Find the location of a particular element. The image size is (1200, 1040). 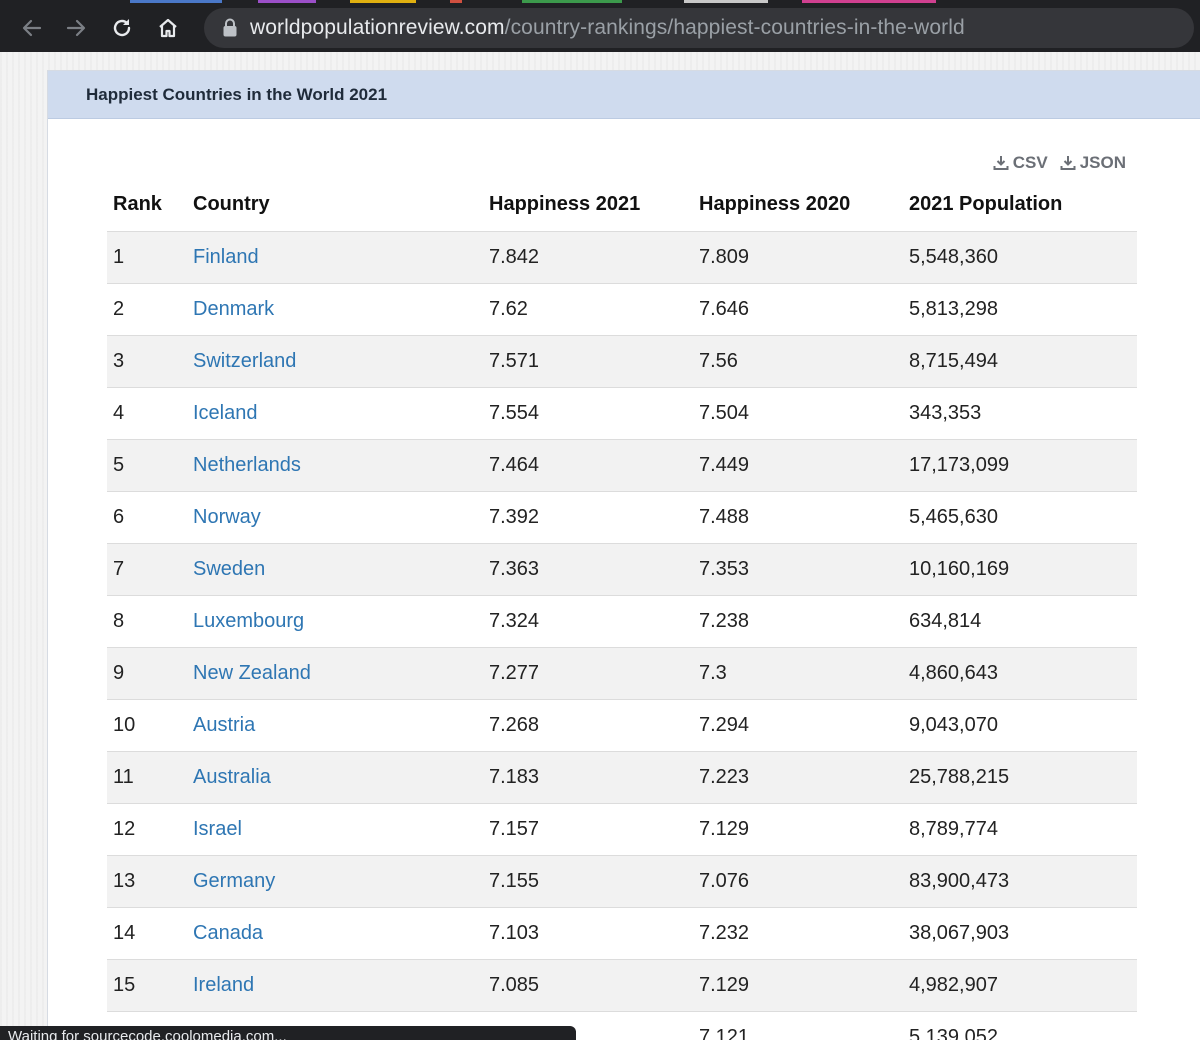

reload-button is located at coordinates (122, 28).